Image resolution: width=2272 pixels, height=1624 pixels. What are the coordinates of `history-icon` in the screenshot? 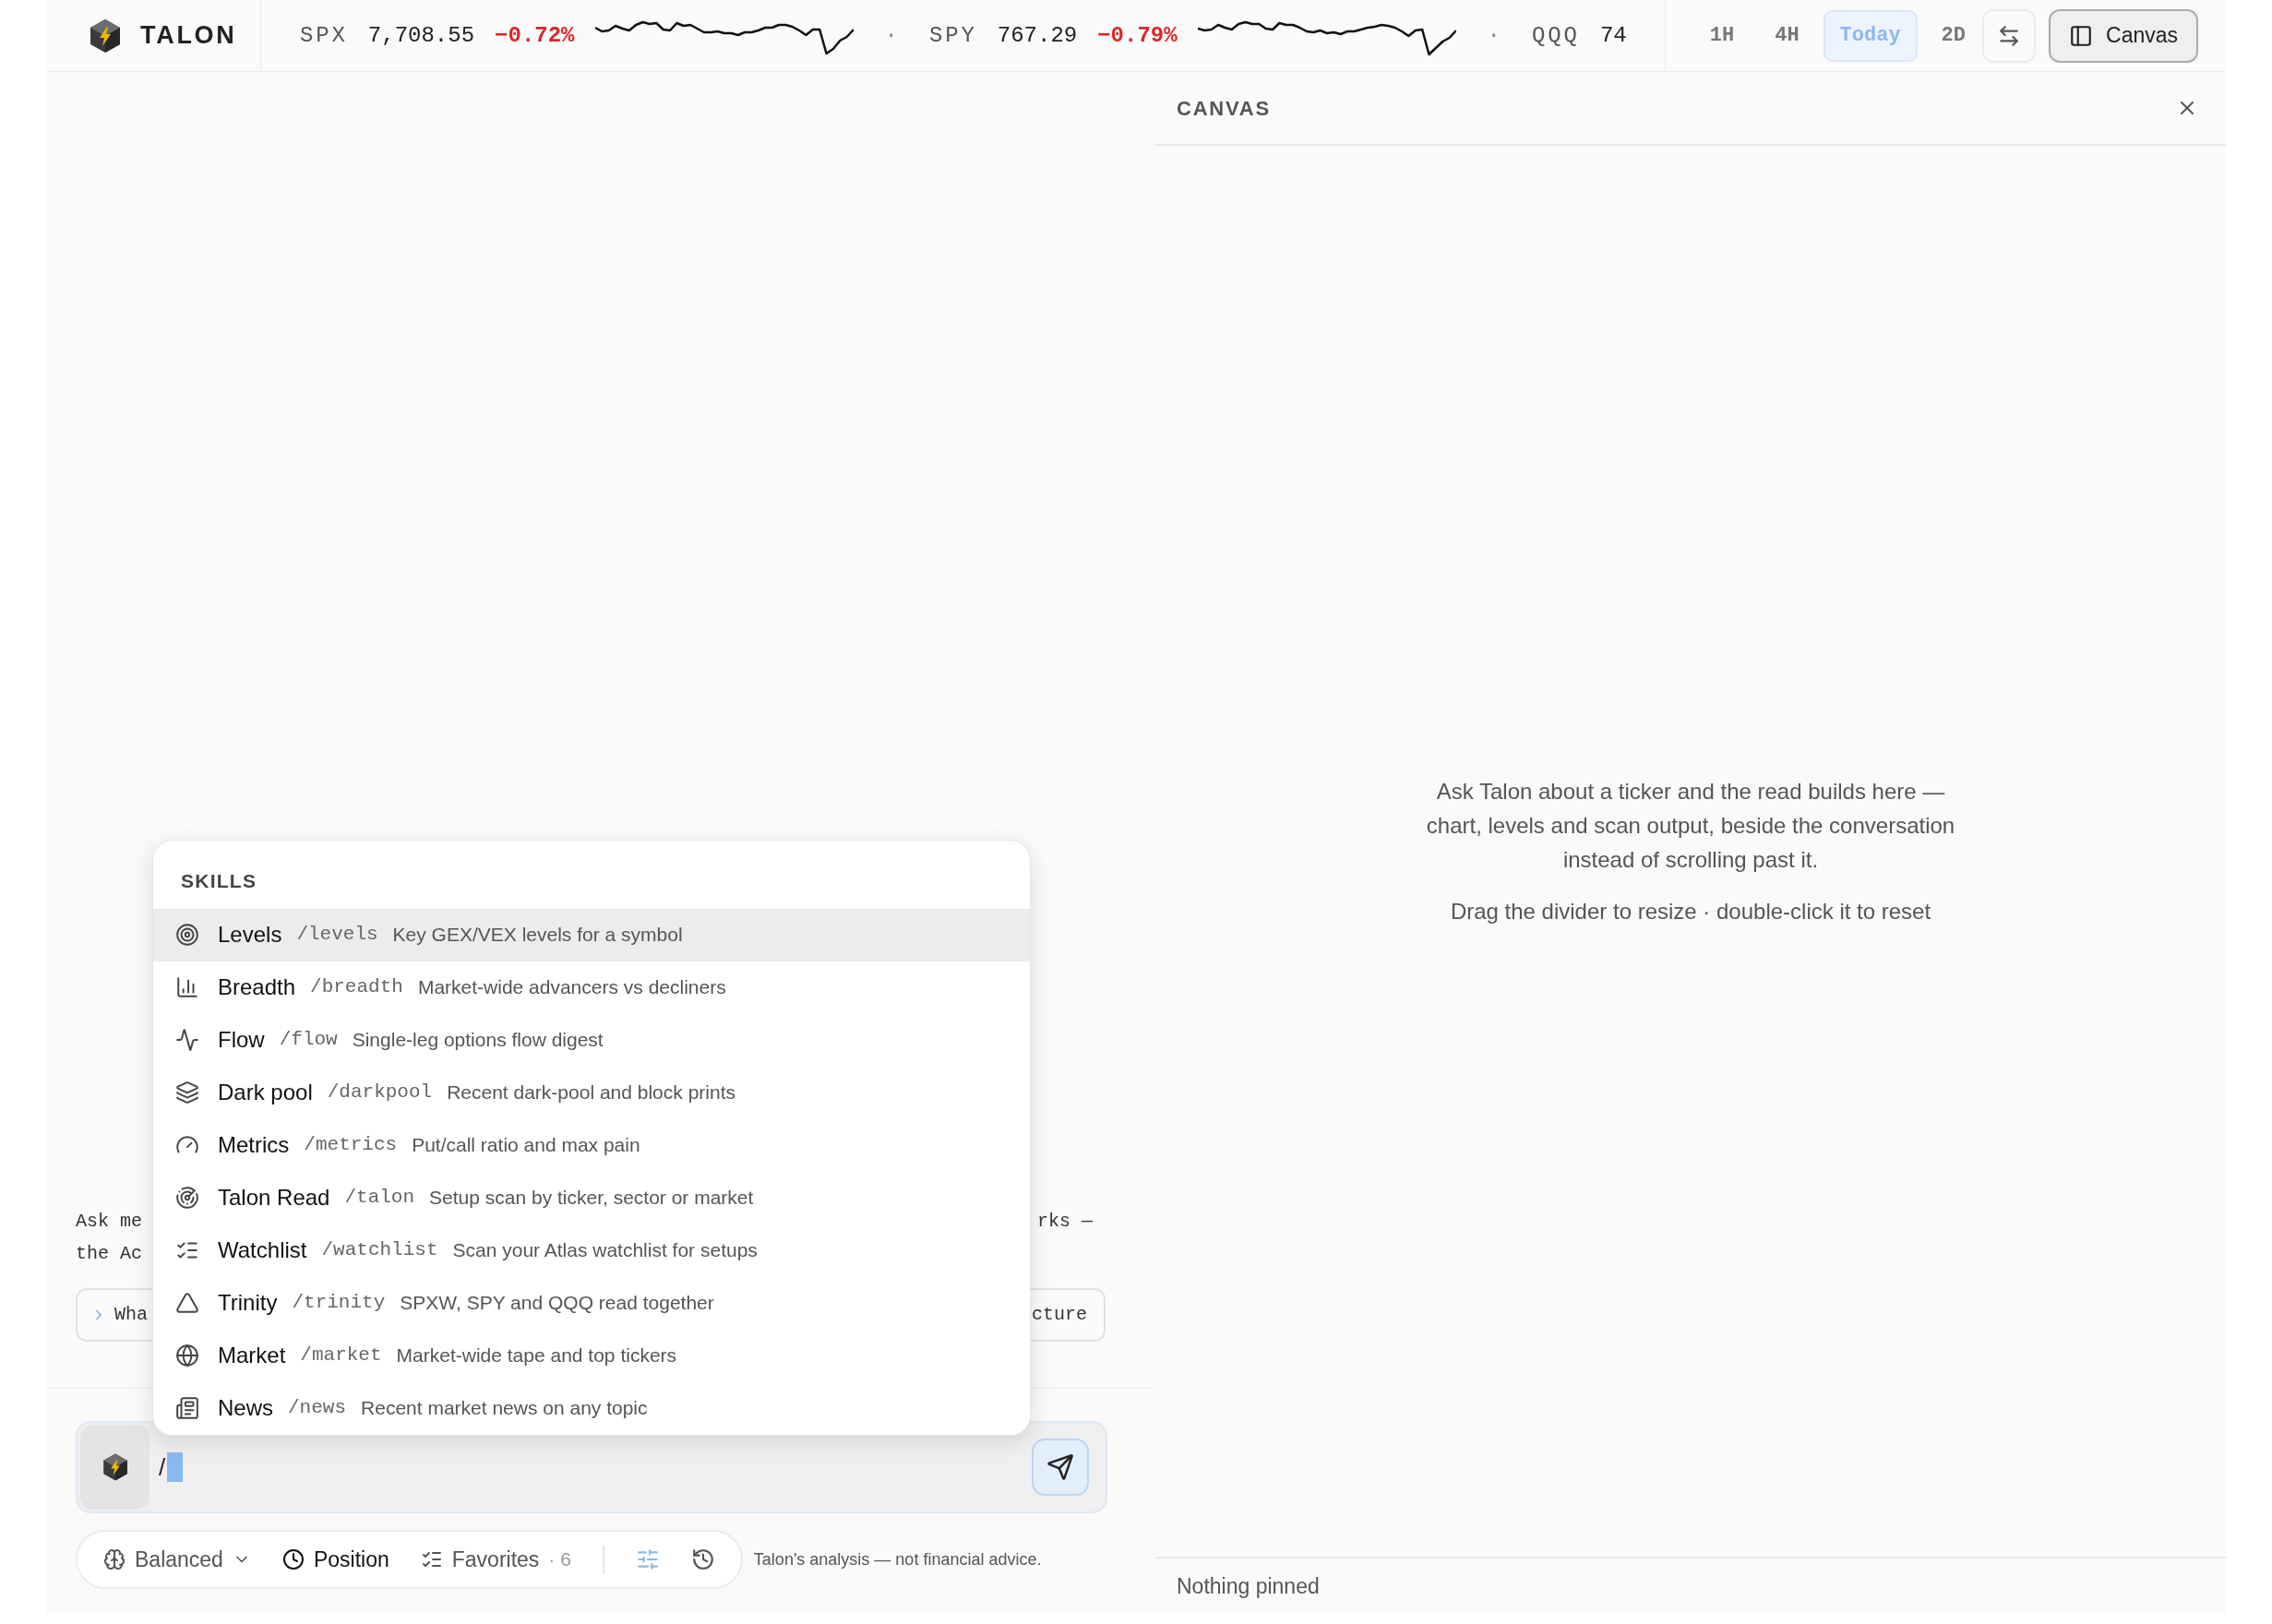 It's located at (702, 1559).